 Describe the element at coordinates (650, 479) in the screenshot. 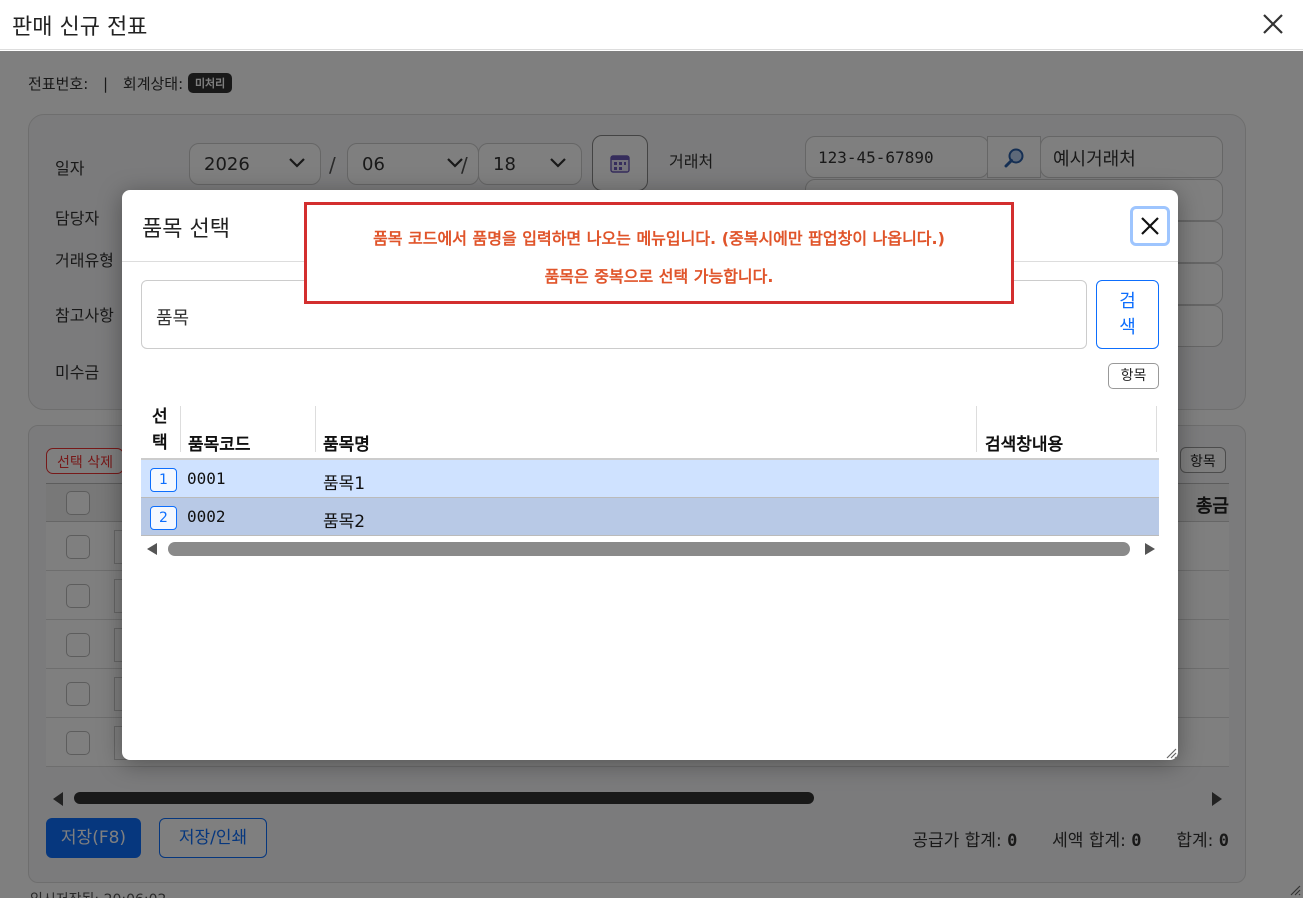

I see `table-row: 1 0001 품목1` at that location.